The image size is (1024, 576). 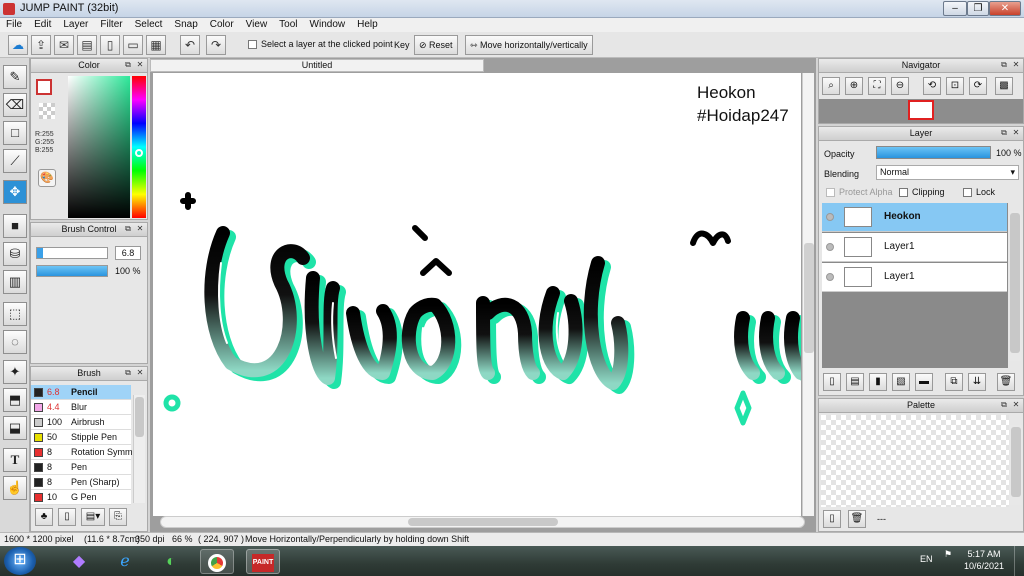 What do you see at coordinates (64, 45) in the screenshot?
I see `comment-icon: ✉` at bounding box center [64, 45].